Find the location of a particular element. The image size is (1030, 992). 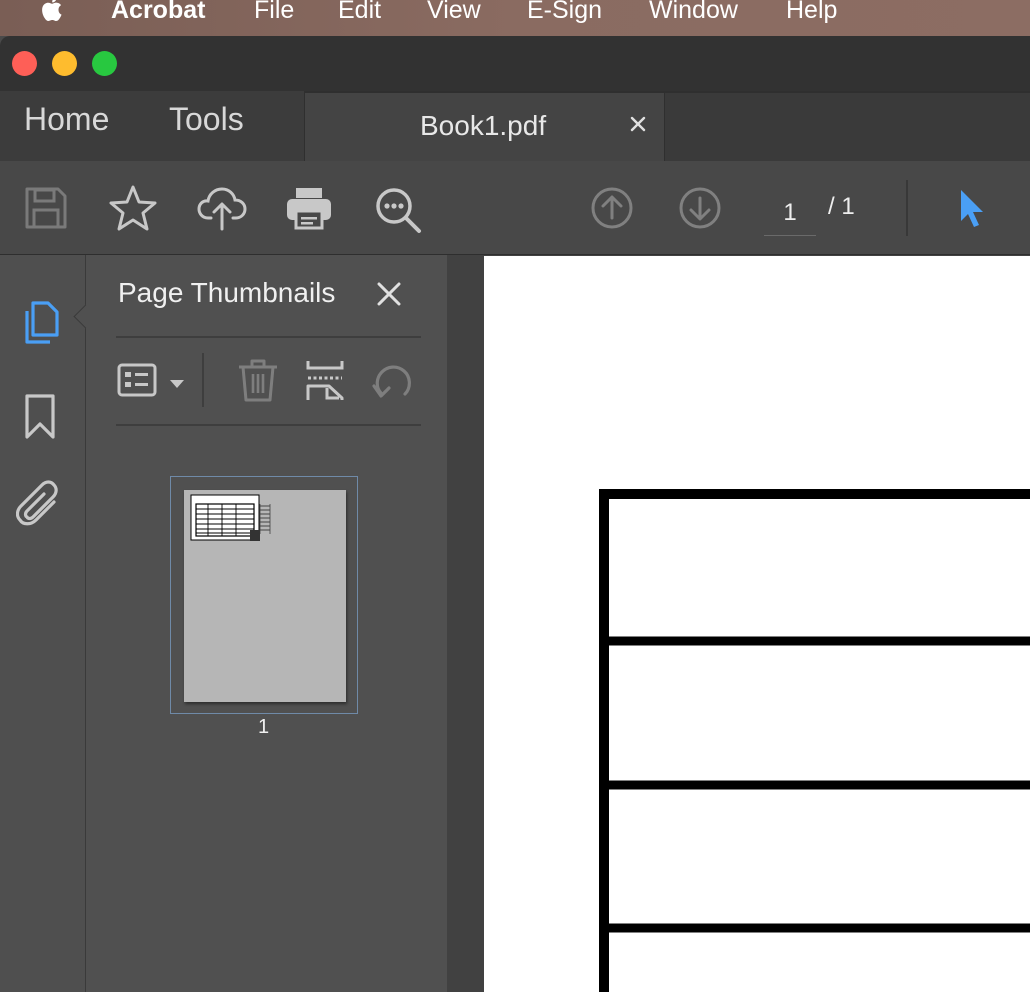

tab-document-label: Book1.pdf is located at coordinates (483, 125).